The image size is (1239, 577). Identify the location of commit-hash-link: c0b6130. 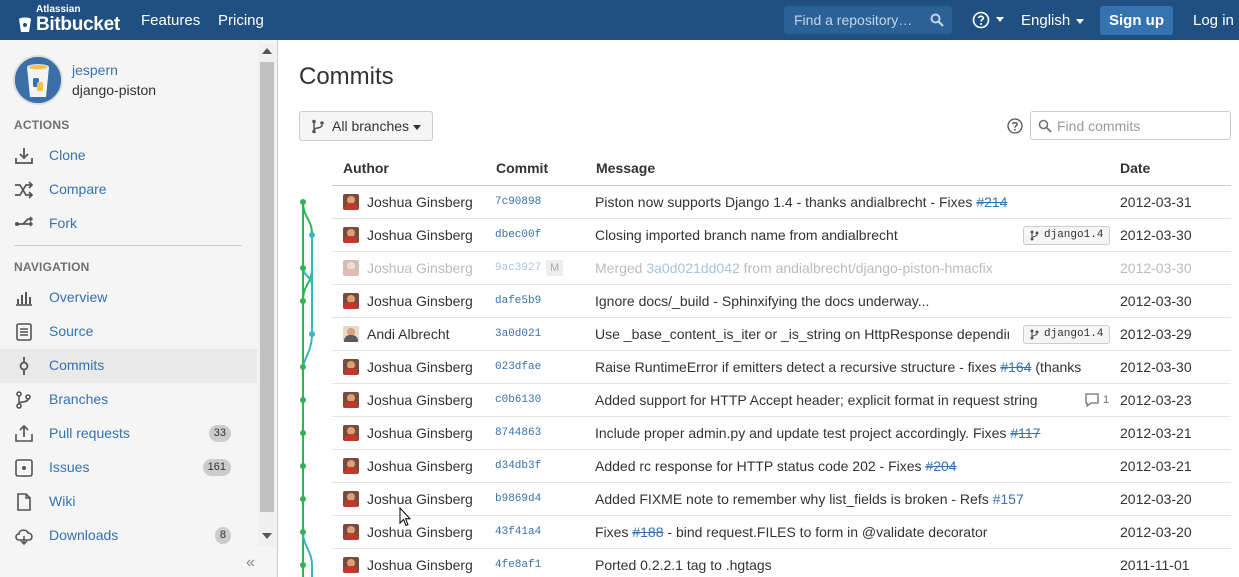
(518, 400).